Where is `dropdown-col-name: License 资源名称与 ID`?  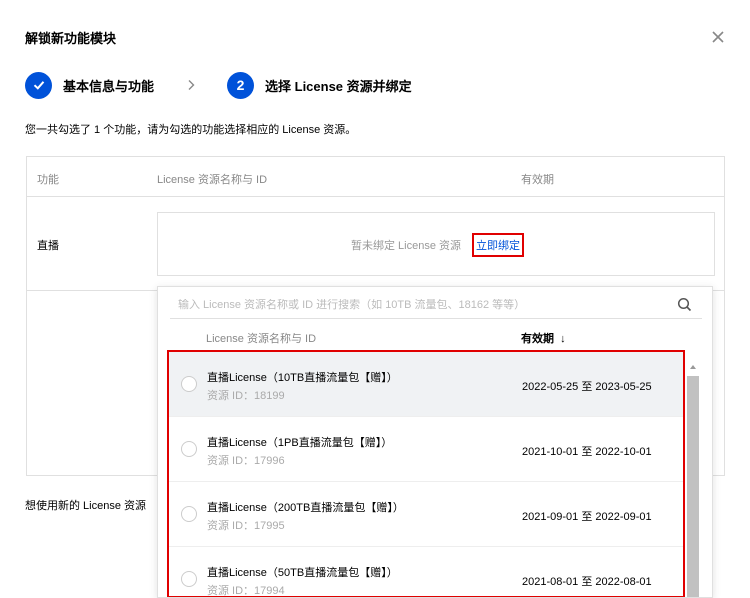 dropdown-col-name: License 资源名称与 ID is located at coordinates (261, 339).